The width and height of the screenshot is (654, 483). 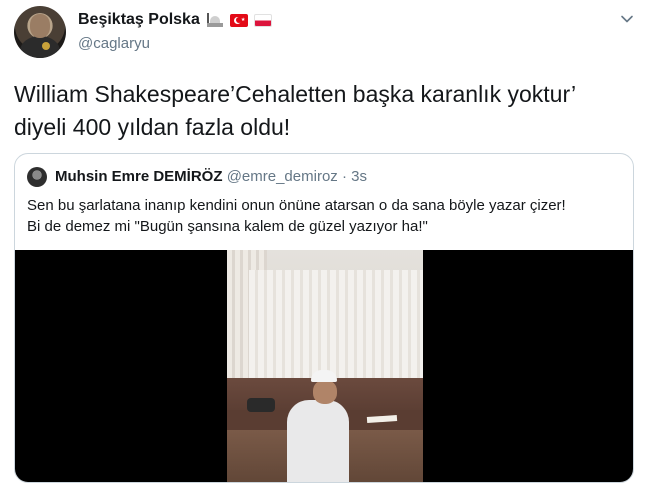 I want to click on video-frame, so click(x=325, y=366).